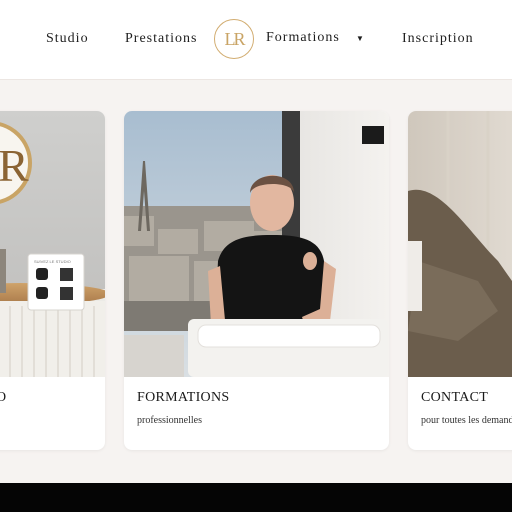 This screenshot has width=512, height=512. What do you see at coordinates (183, 397) in the screenshot?
I see `card-formations-title: FORMATIONS` at bounding box center [183, 397].